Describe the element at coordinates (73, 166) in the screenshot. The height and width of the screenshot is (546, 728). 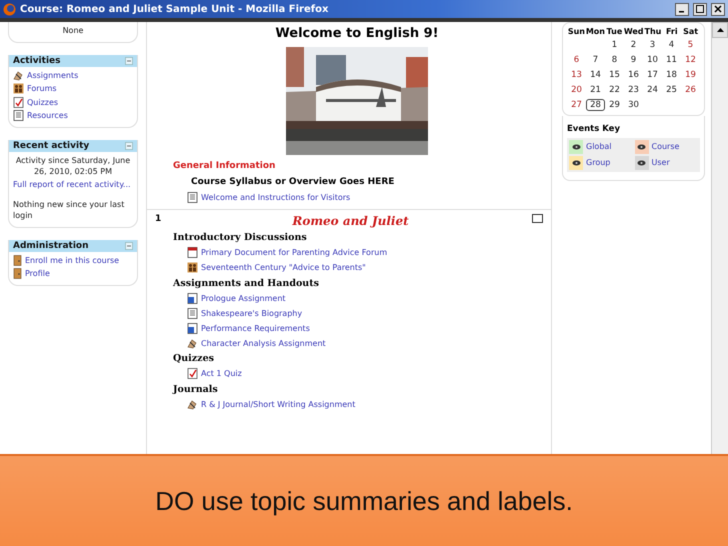
I see `activity-text: Activity since Saturday, June 26, 2010, 02:05 PM` at that location.